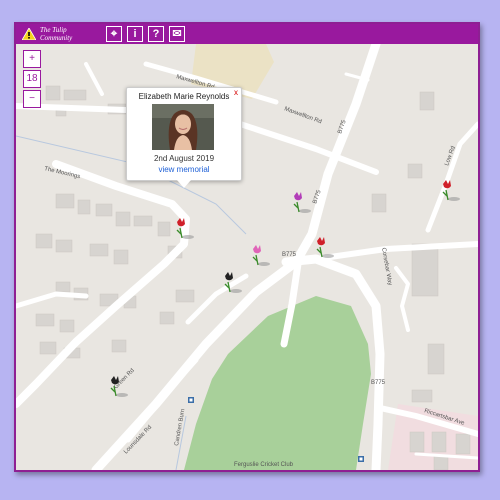  What do you see at coordinates (378, 383) in the screenshot?
I see `map-label-b775-c: B775` at bounding box center [378, 383].